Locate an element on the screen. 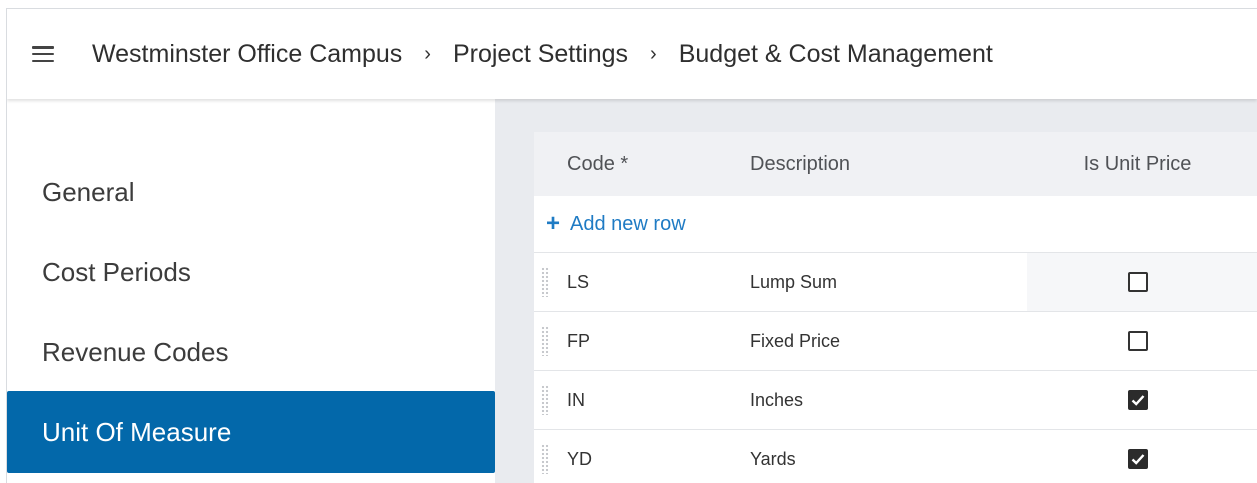  add-new-row-button: + Add new row is located at coordinates (895, 224).